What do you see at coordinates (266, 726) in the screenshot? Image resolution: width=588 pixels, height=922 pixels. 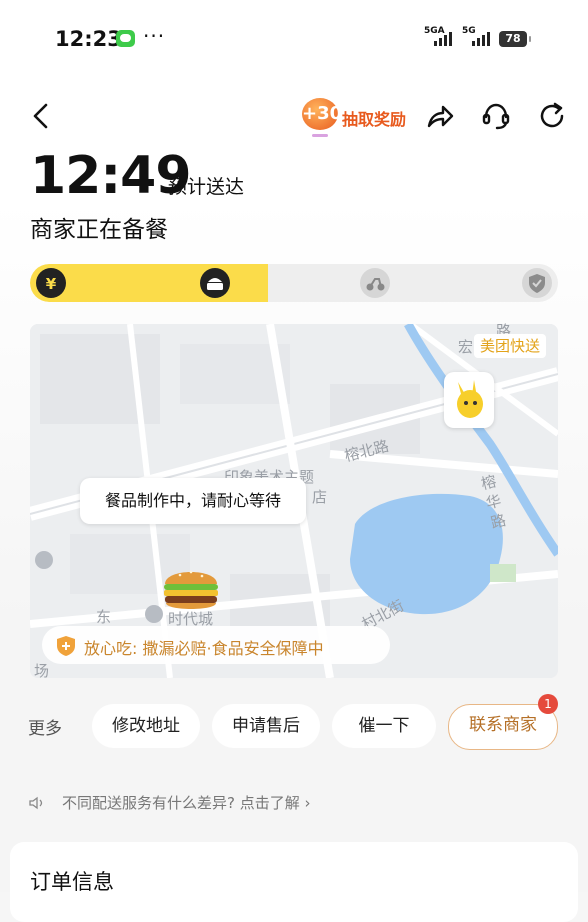 I see `after-sale-button: 申请售后` at bounding box center [266, 726].